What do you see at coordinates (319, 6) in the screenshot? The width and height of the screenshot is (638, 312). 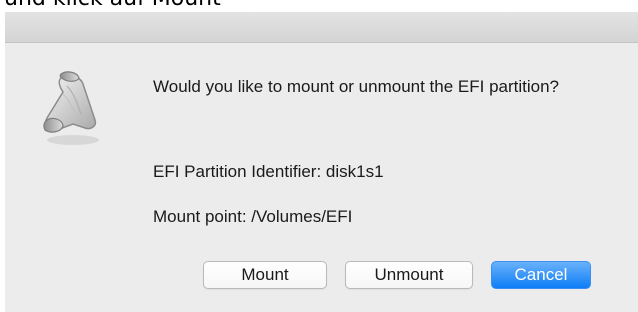 I see `page-caption-strip: und klick auf Mount` at bounding box center [319, 6].